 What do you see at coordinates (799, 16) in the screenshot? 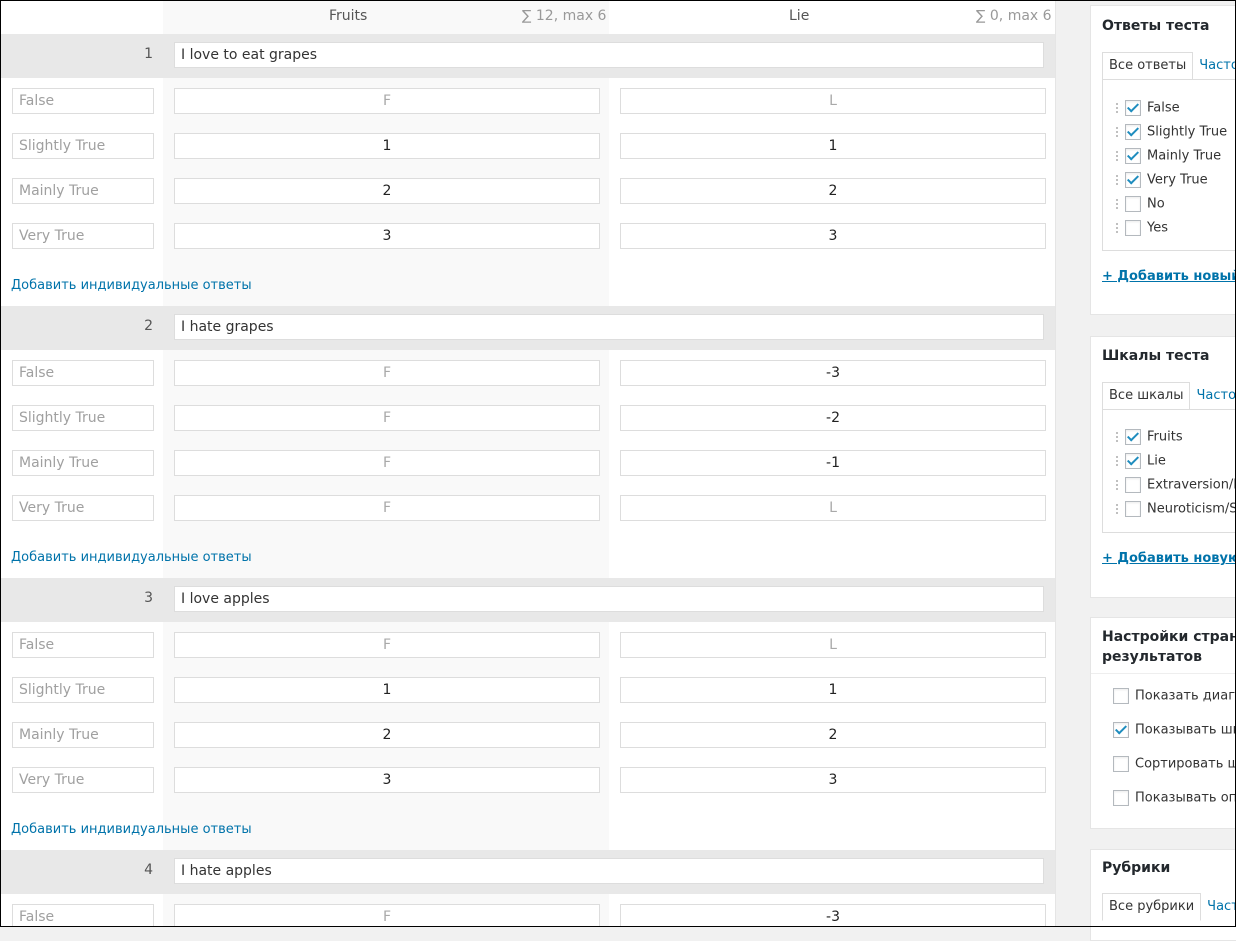
I see `scale-header-lie: Lie` at bounding box center [799, 16].